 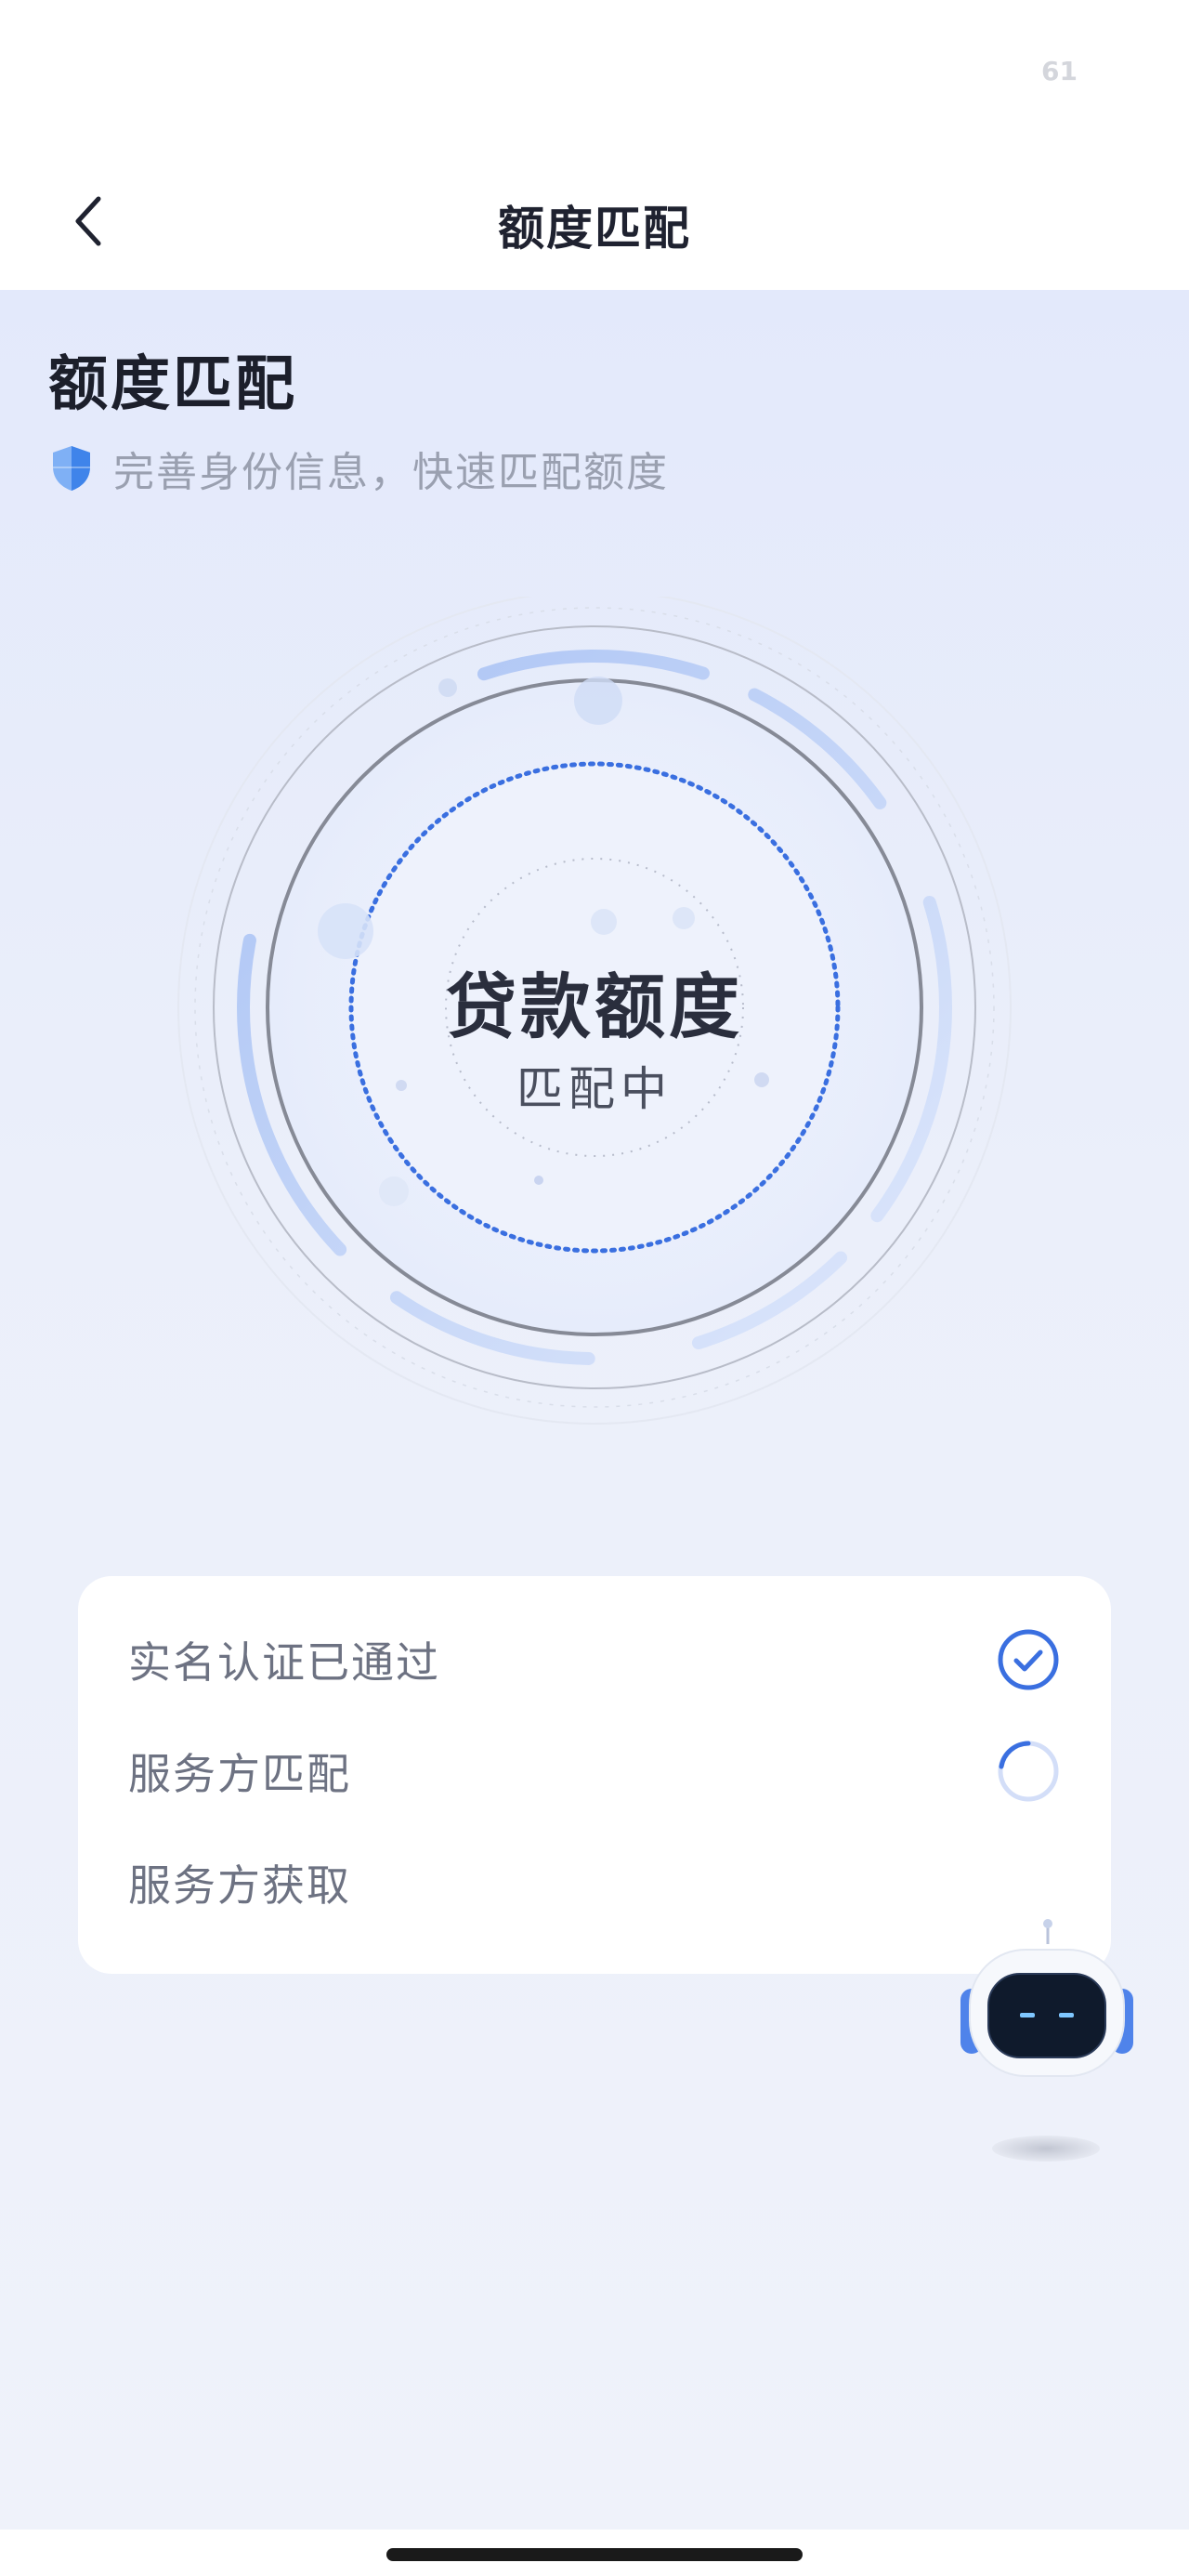 I want to click on step-item-verification: 实名认证已通过, so click(x=594, y=1659).